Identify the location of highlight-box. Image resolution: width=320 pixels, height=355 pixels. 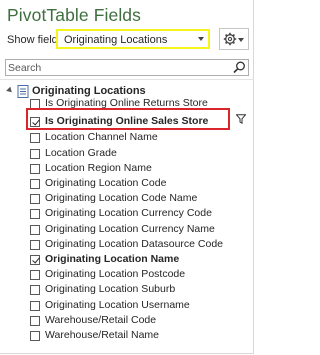
(128, 119).